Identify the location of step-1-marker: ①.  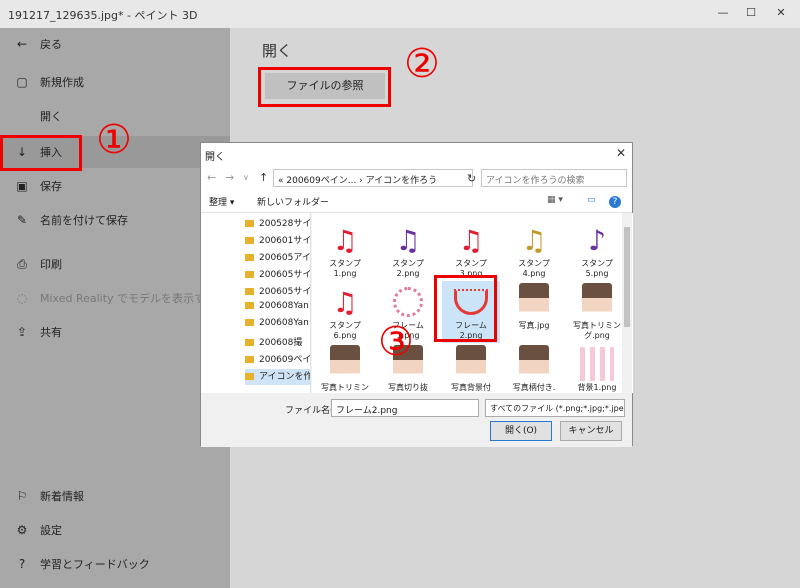
(114, 140).